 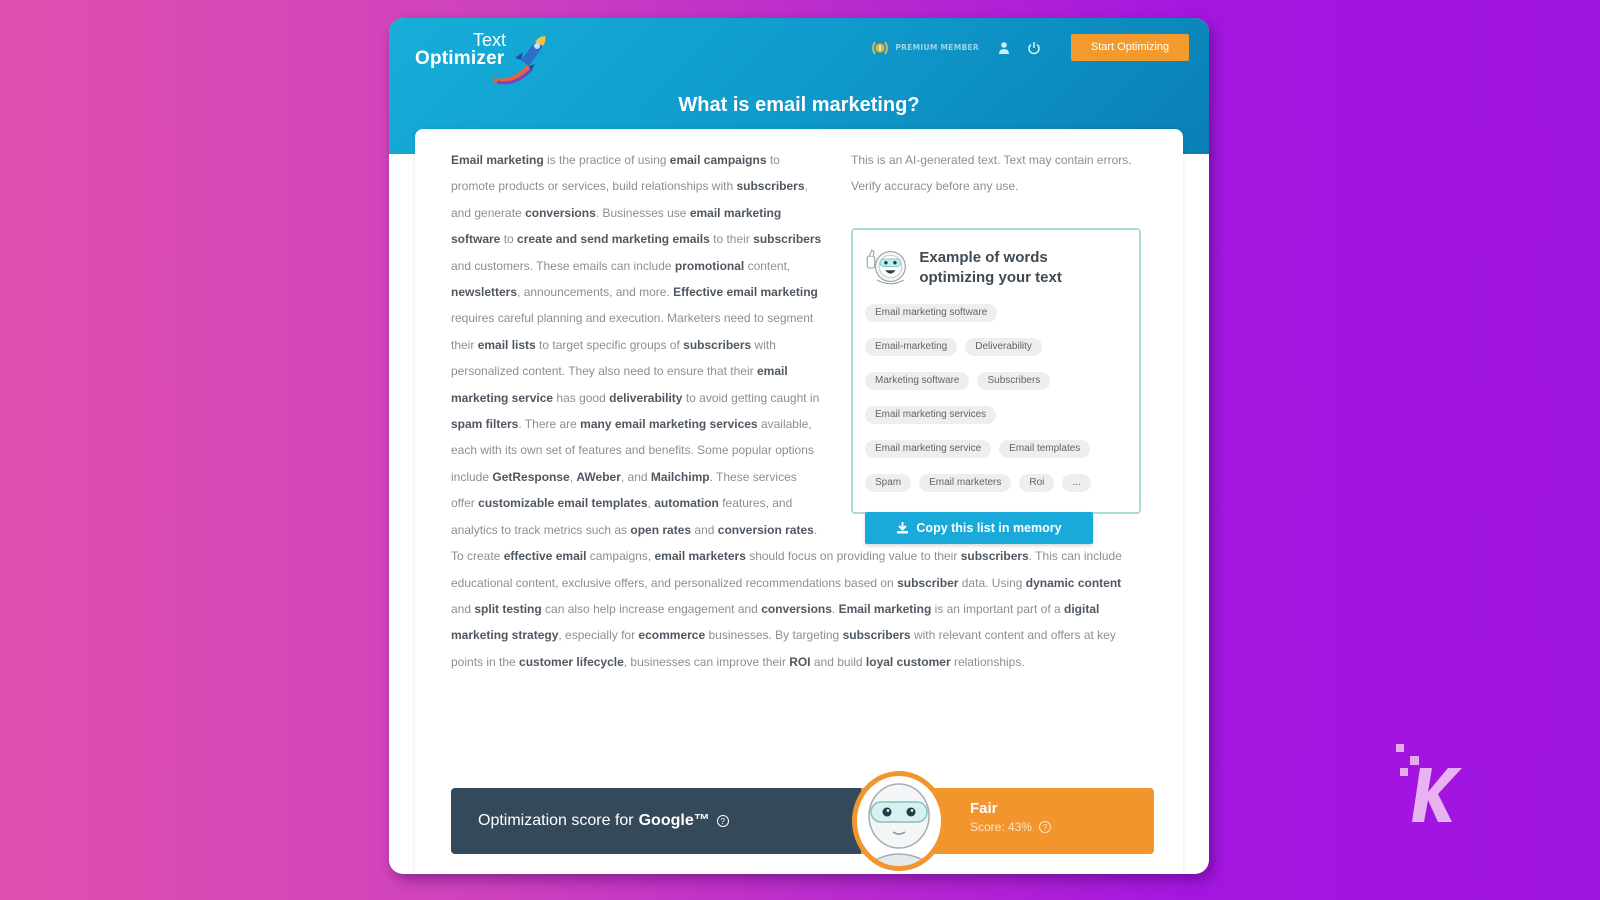 What do you see at coordinates (1037, 482) in the screenshot?
I see `keyword-chip: Roi` at bounding box center [1037, 482].